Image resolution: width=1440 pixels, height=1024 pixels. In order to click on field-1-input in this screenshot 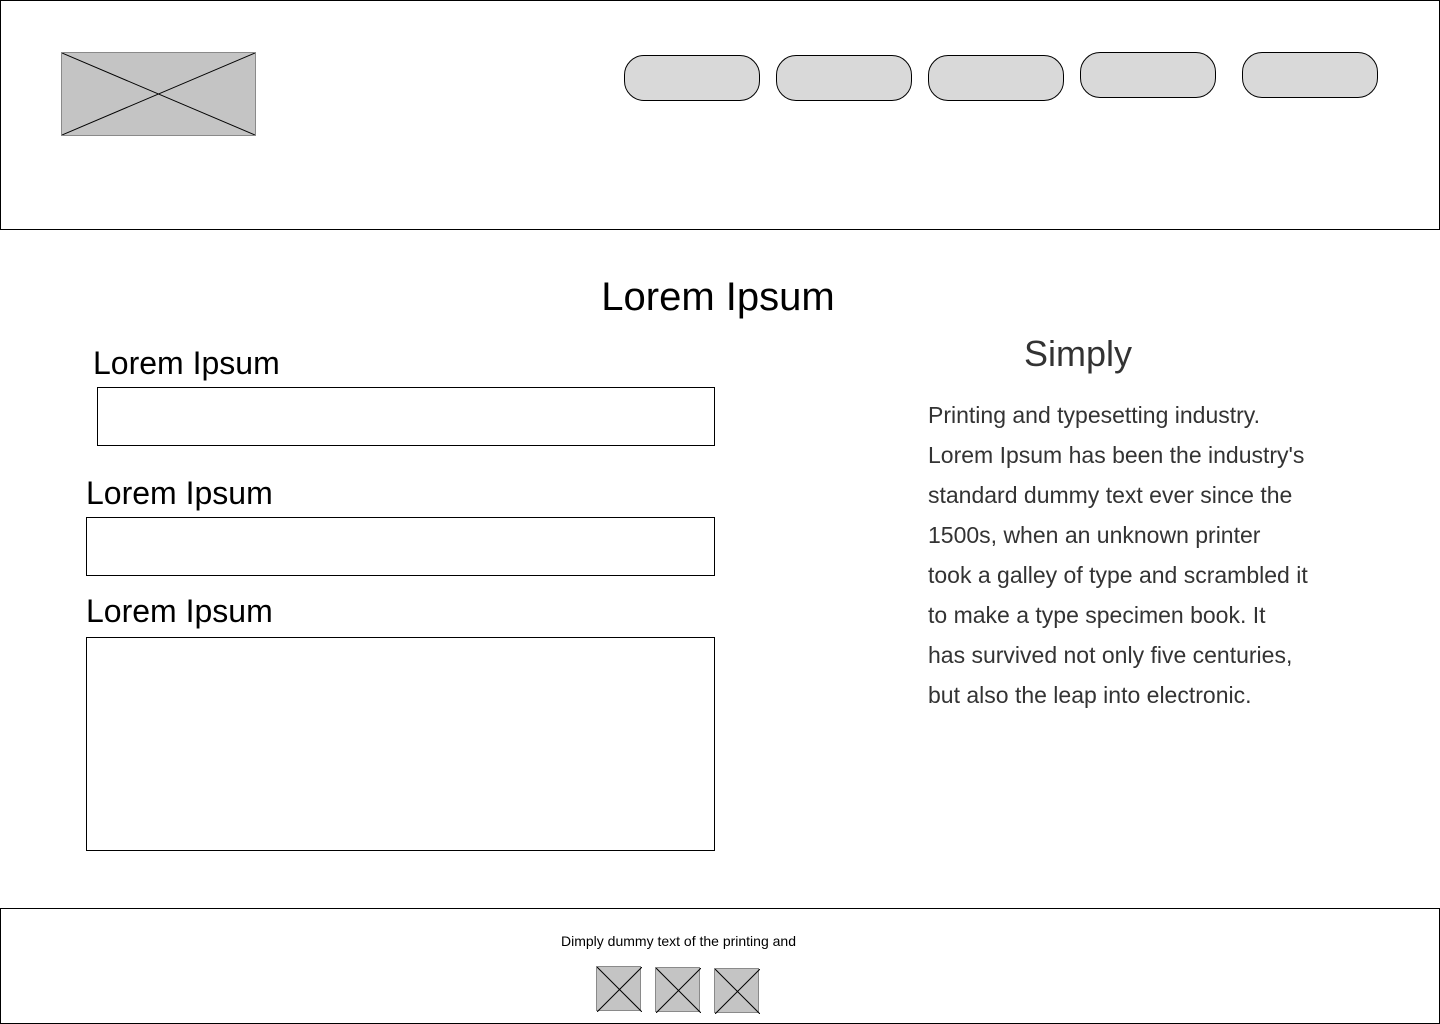, I will do `click(406, 416)`.